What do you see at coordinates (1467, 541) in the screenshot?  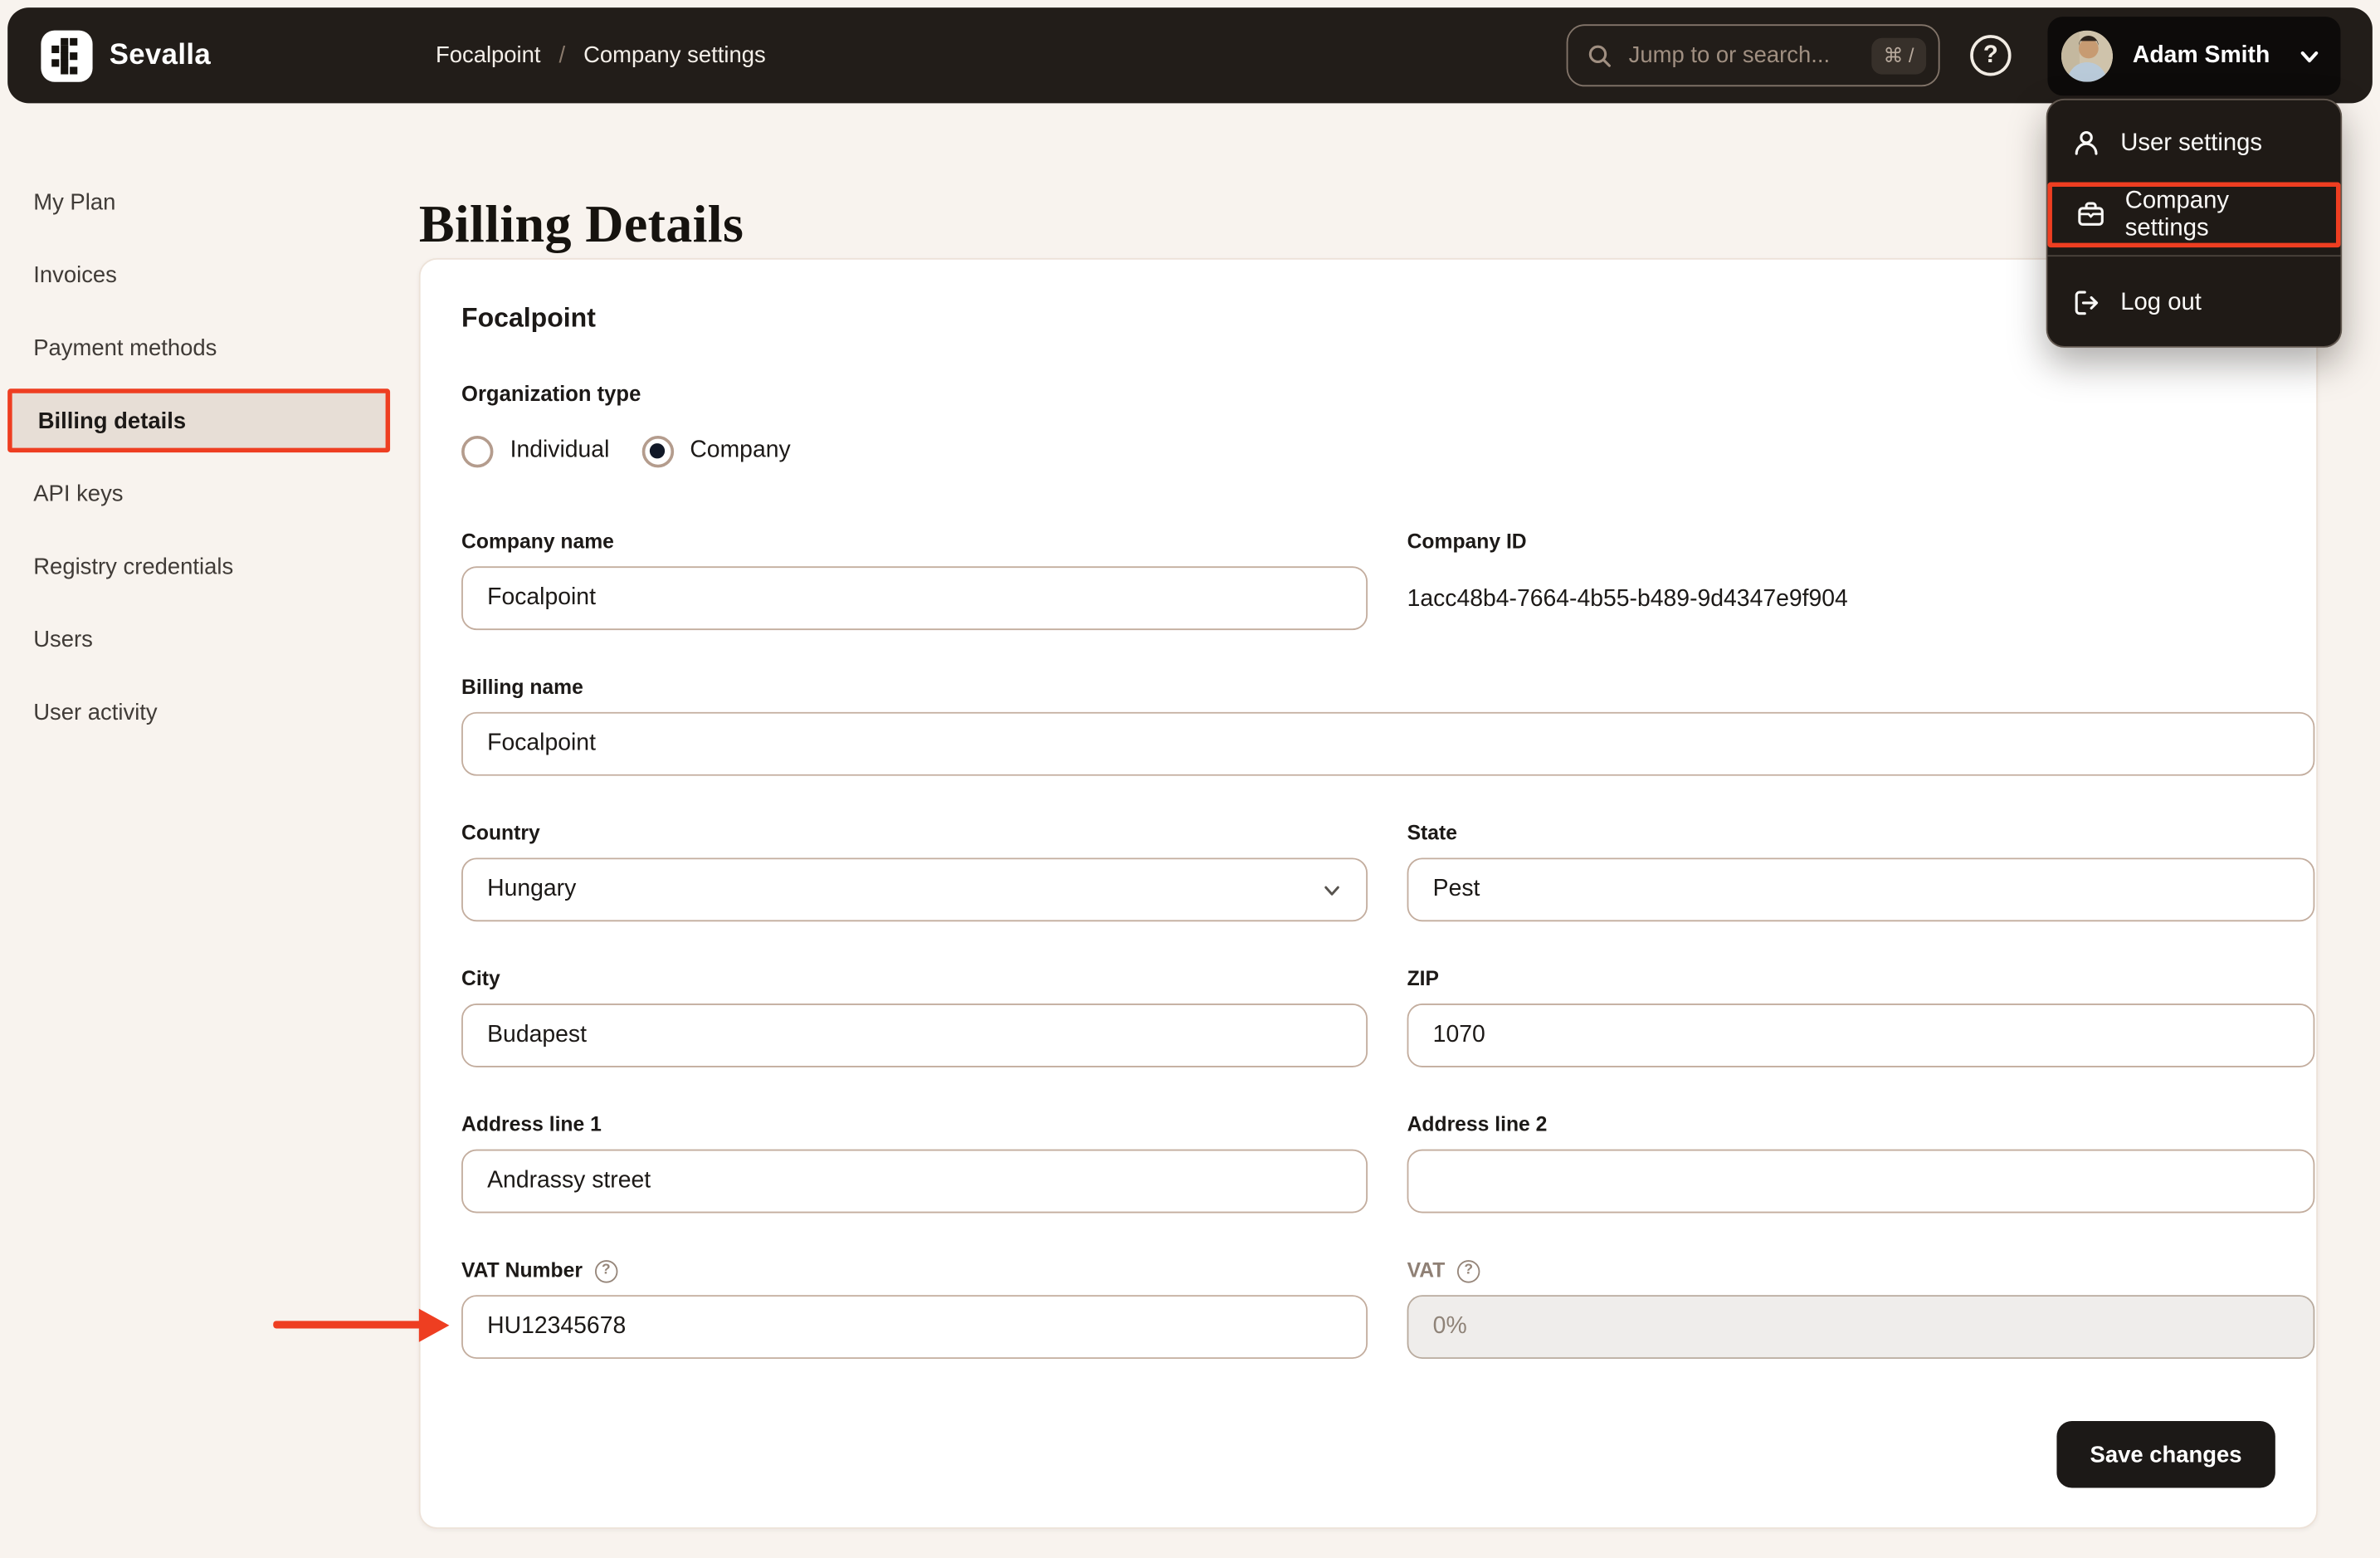 I see `company-id-label: Company ID` at bounding box center [1467, 541].